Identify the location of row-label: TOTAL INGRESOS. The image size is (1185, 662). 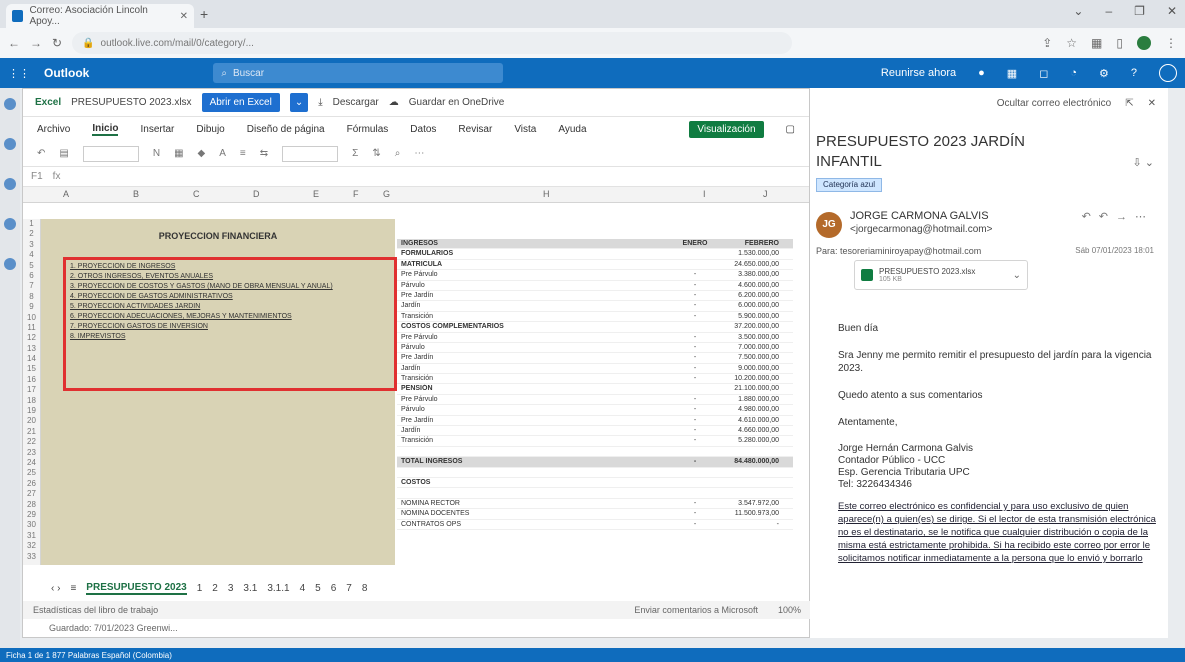
(532, 461).